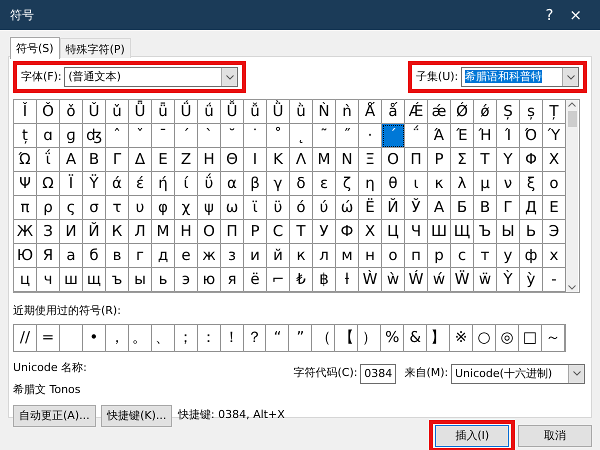  Describe the element at coordinates (278, 136) in the screenshot. I see `symbol-cell: ˚` at that location.